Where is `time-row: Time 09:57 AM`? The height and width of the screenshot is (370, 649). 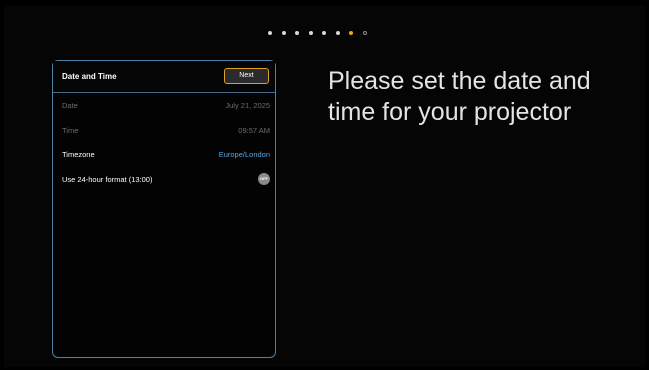
time-row: Time 09:57 AM is located at coordinates (166, 131).